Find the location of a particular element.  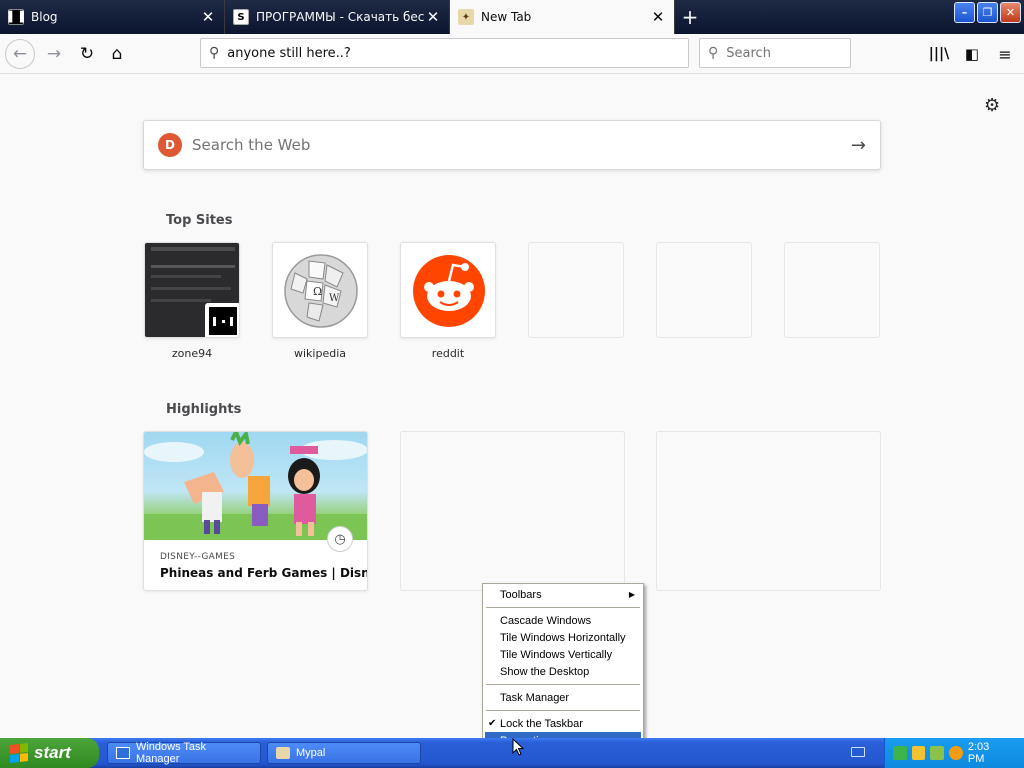

arrow-right-icon: → is located at coordinates (858, 145).